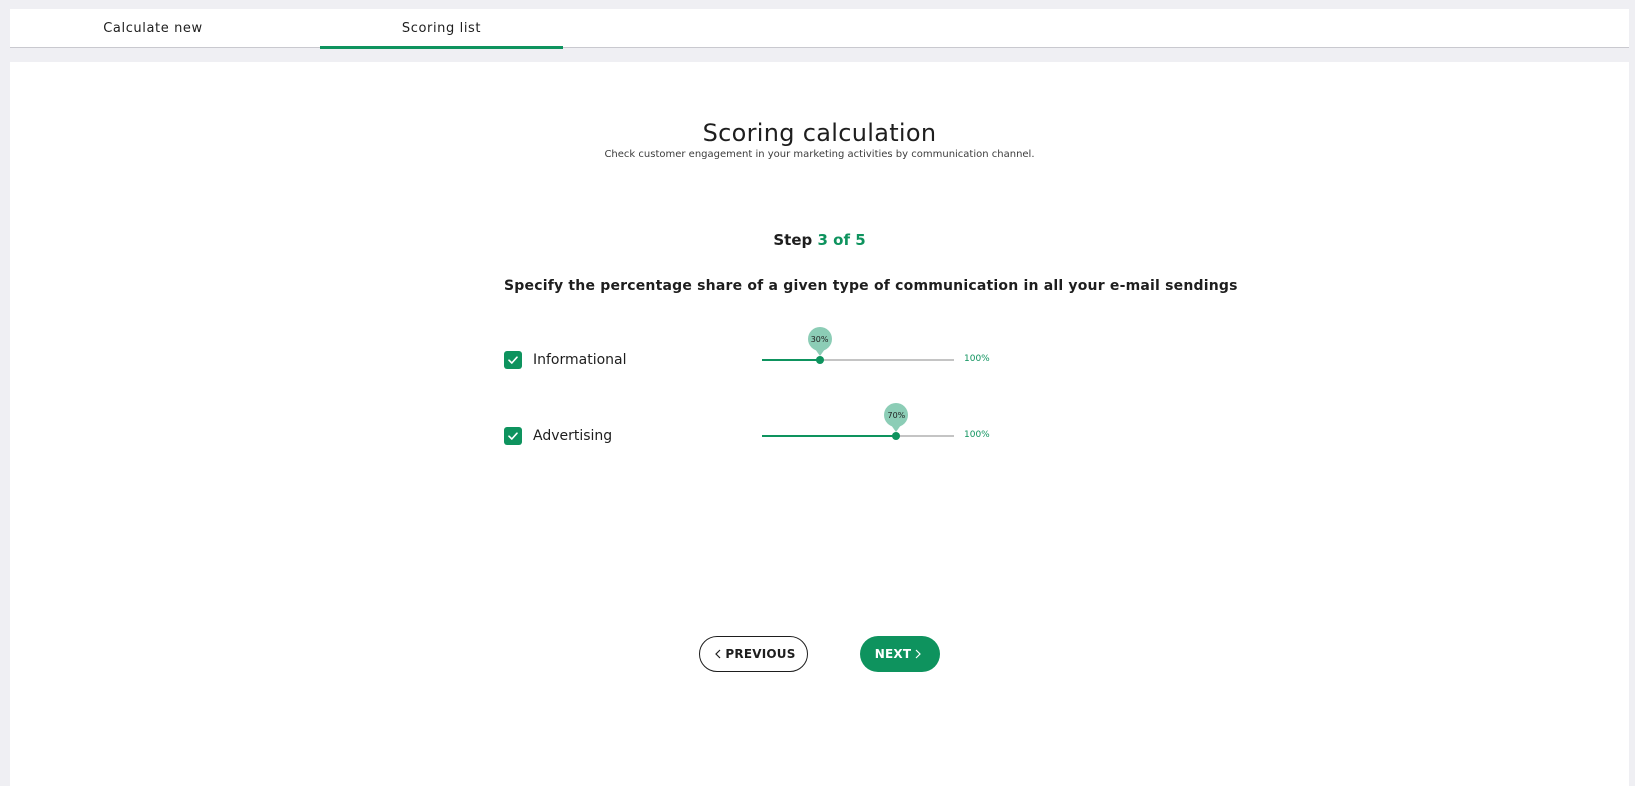 This screenshot has height=786, width=1635. Describe the element at coordinates (893, 654) in the screenshot. I see `next-button-label: NEXT` at that location.